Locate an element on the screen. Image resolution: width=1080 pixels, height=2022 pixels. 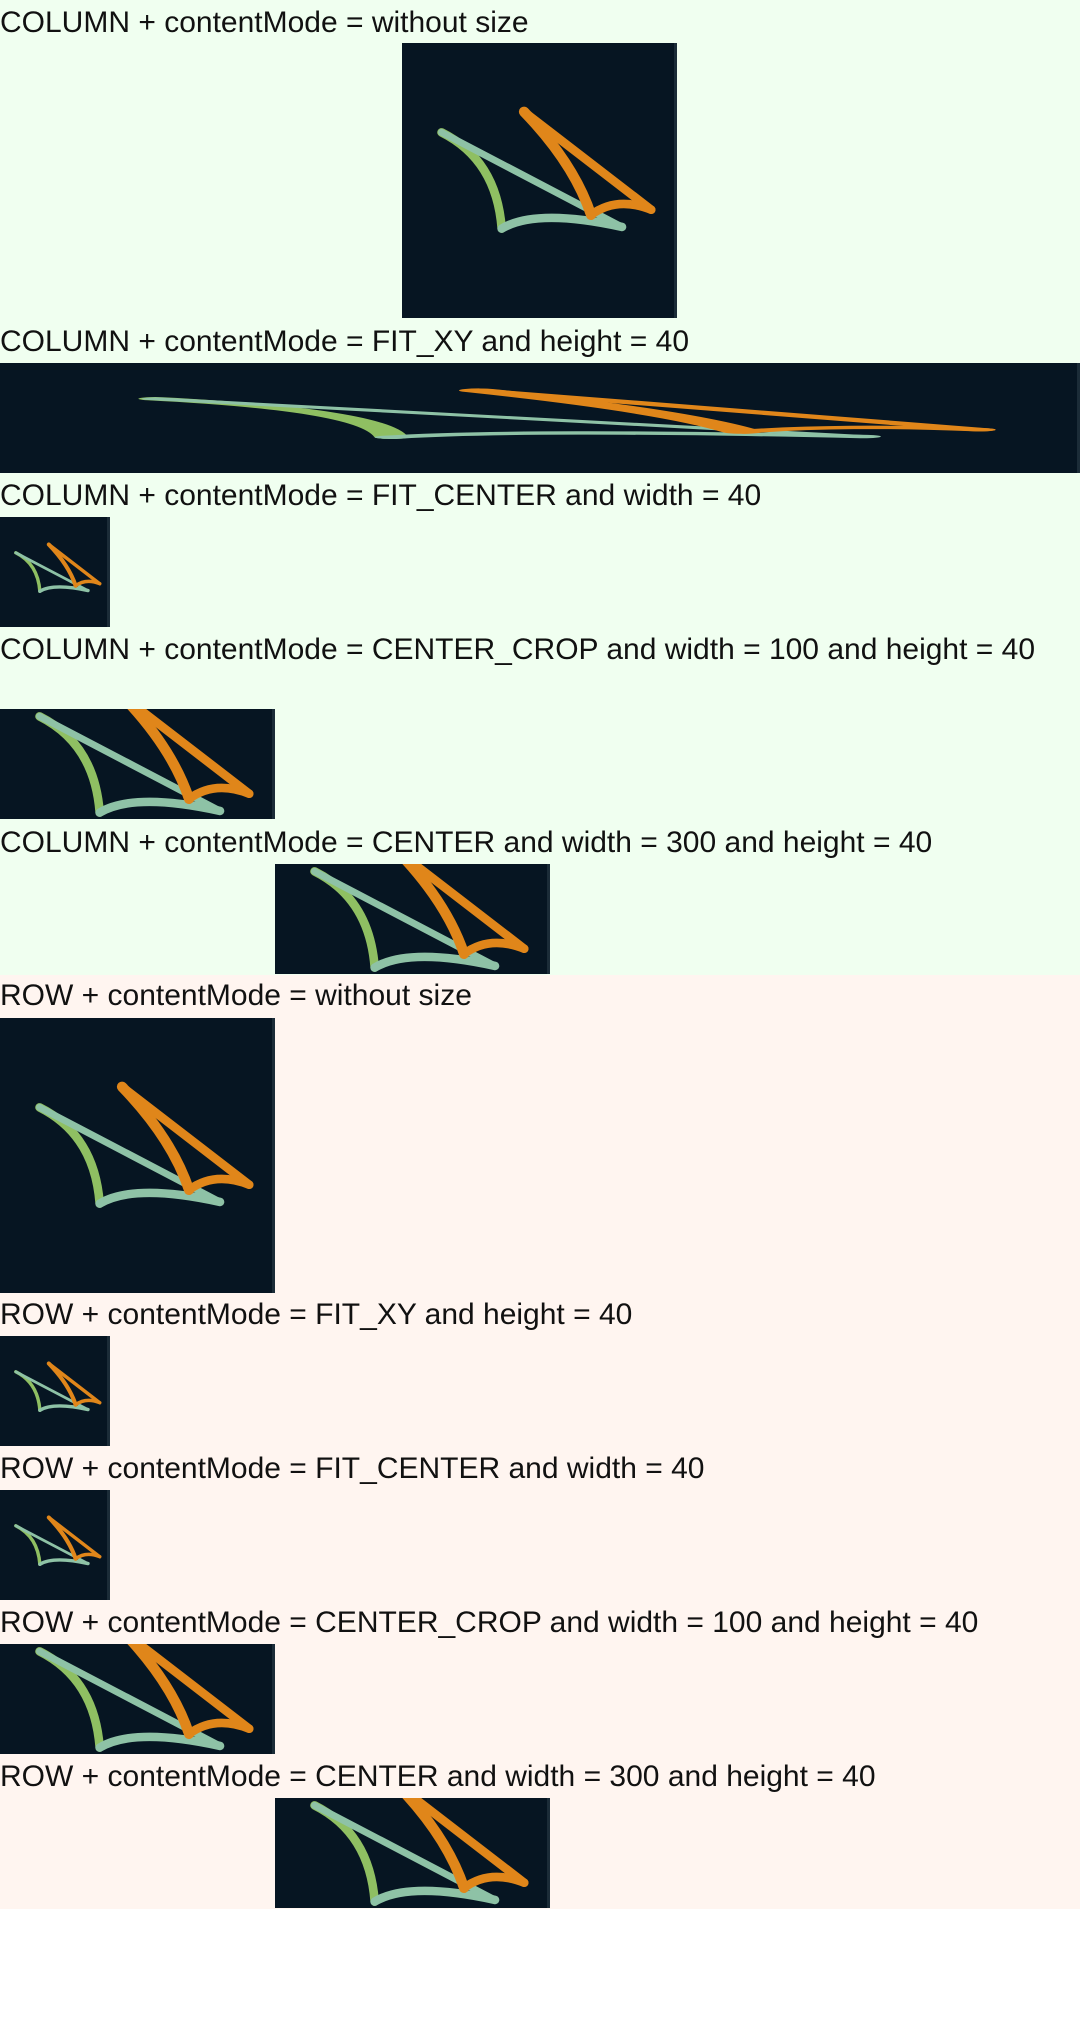
row-label-without-size: ROW + contentMode = without size is located at coordinates (236, 995).